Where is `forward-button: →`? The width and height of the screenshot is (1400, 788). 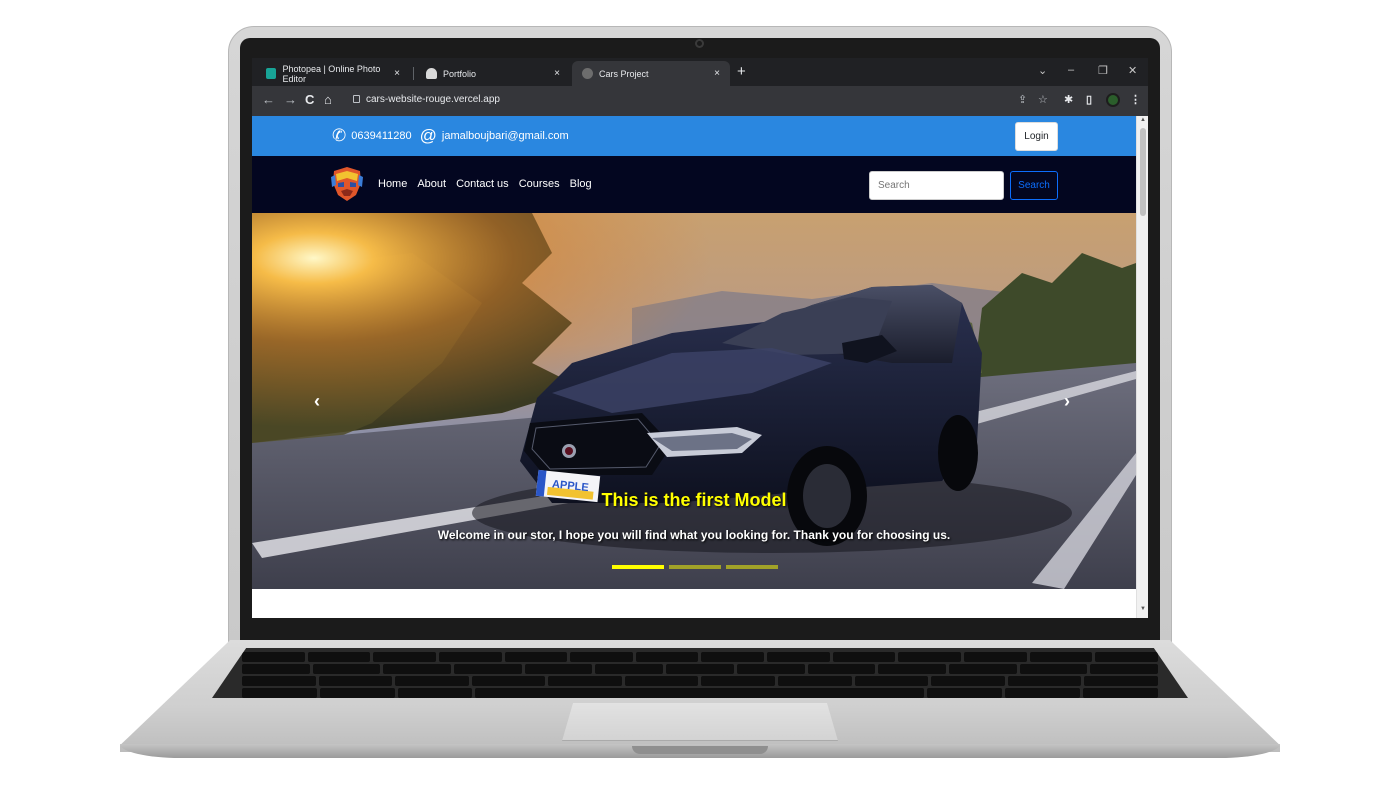
forward-button: → is located at coordinates (290, 100).